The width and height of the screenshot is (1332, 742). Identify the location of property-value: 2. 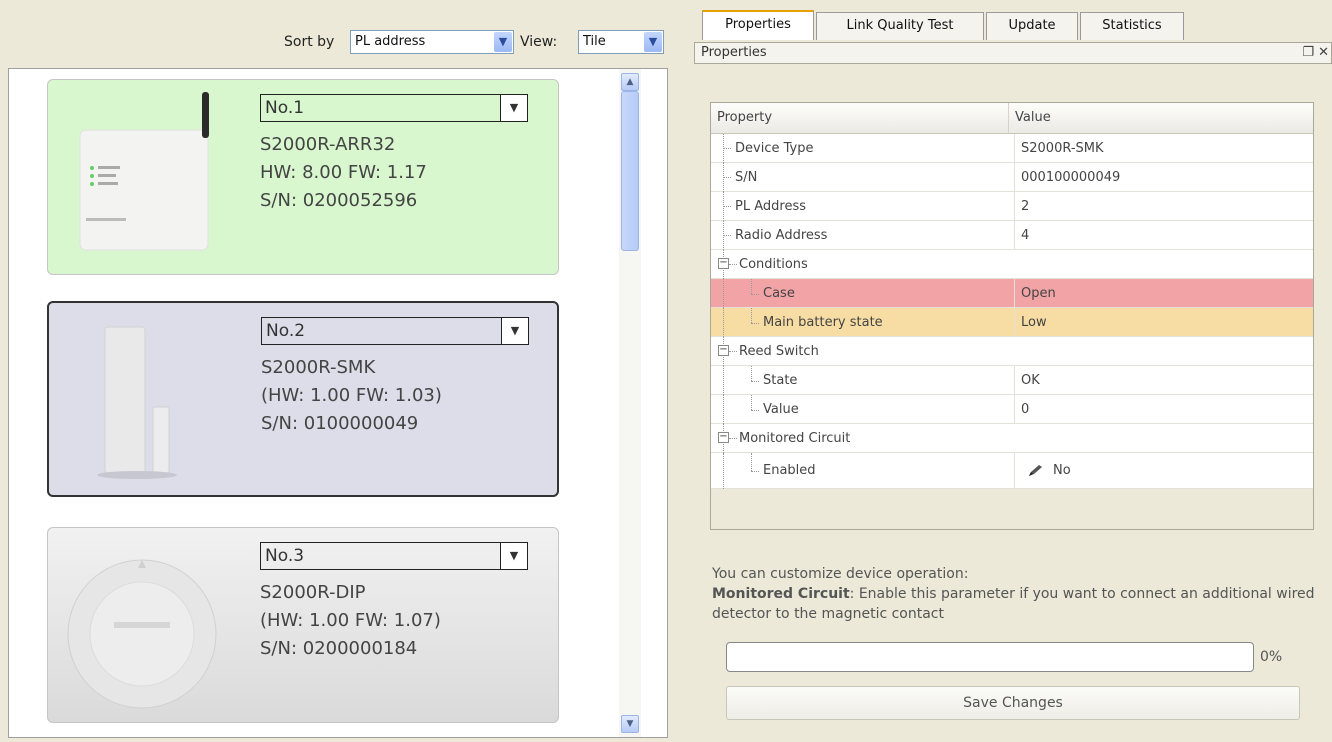
(1021, 206).